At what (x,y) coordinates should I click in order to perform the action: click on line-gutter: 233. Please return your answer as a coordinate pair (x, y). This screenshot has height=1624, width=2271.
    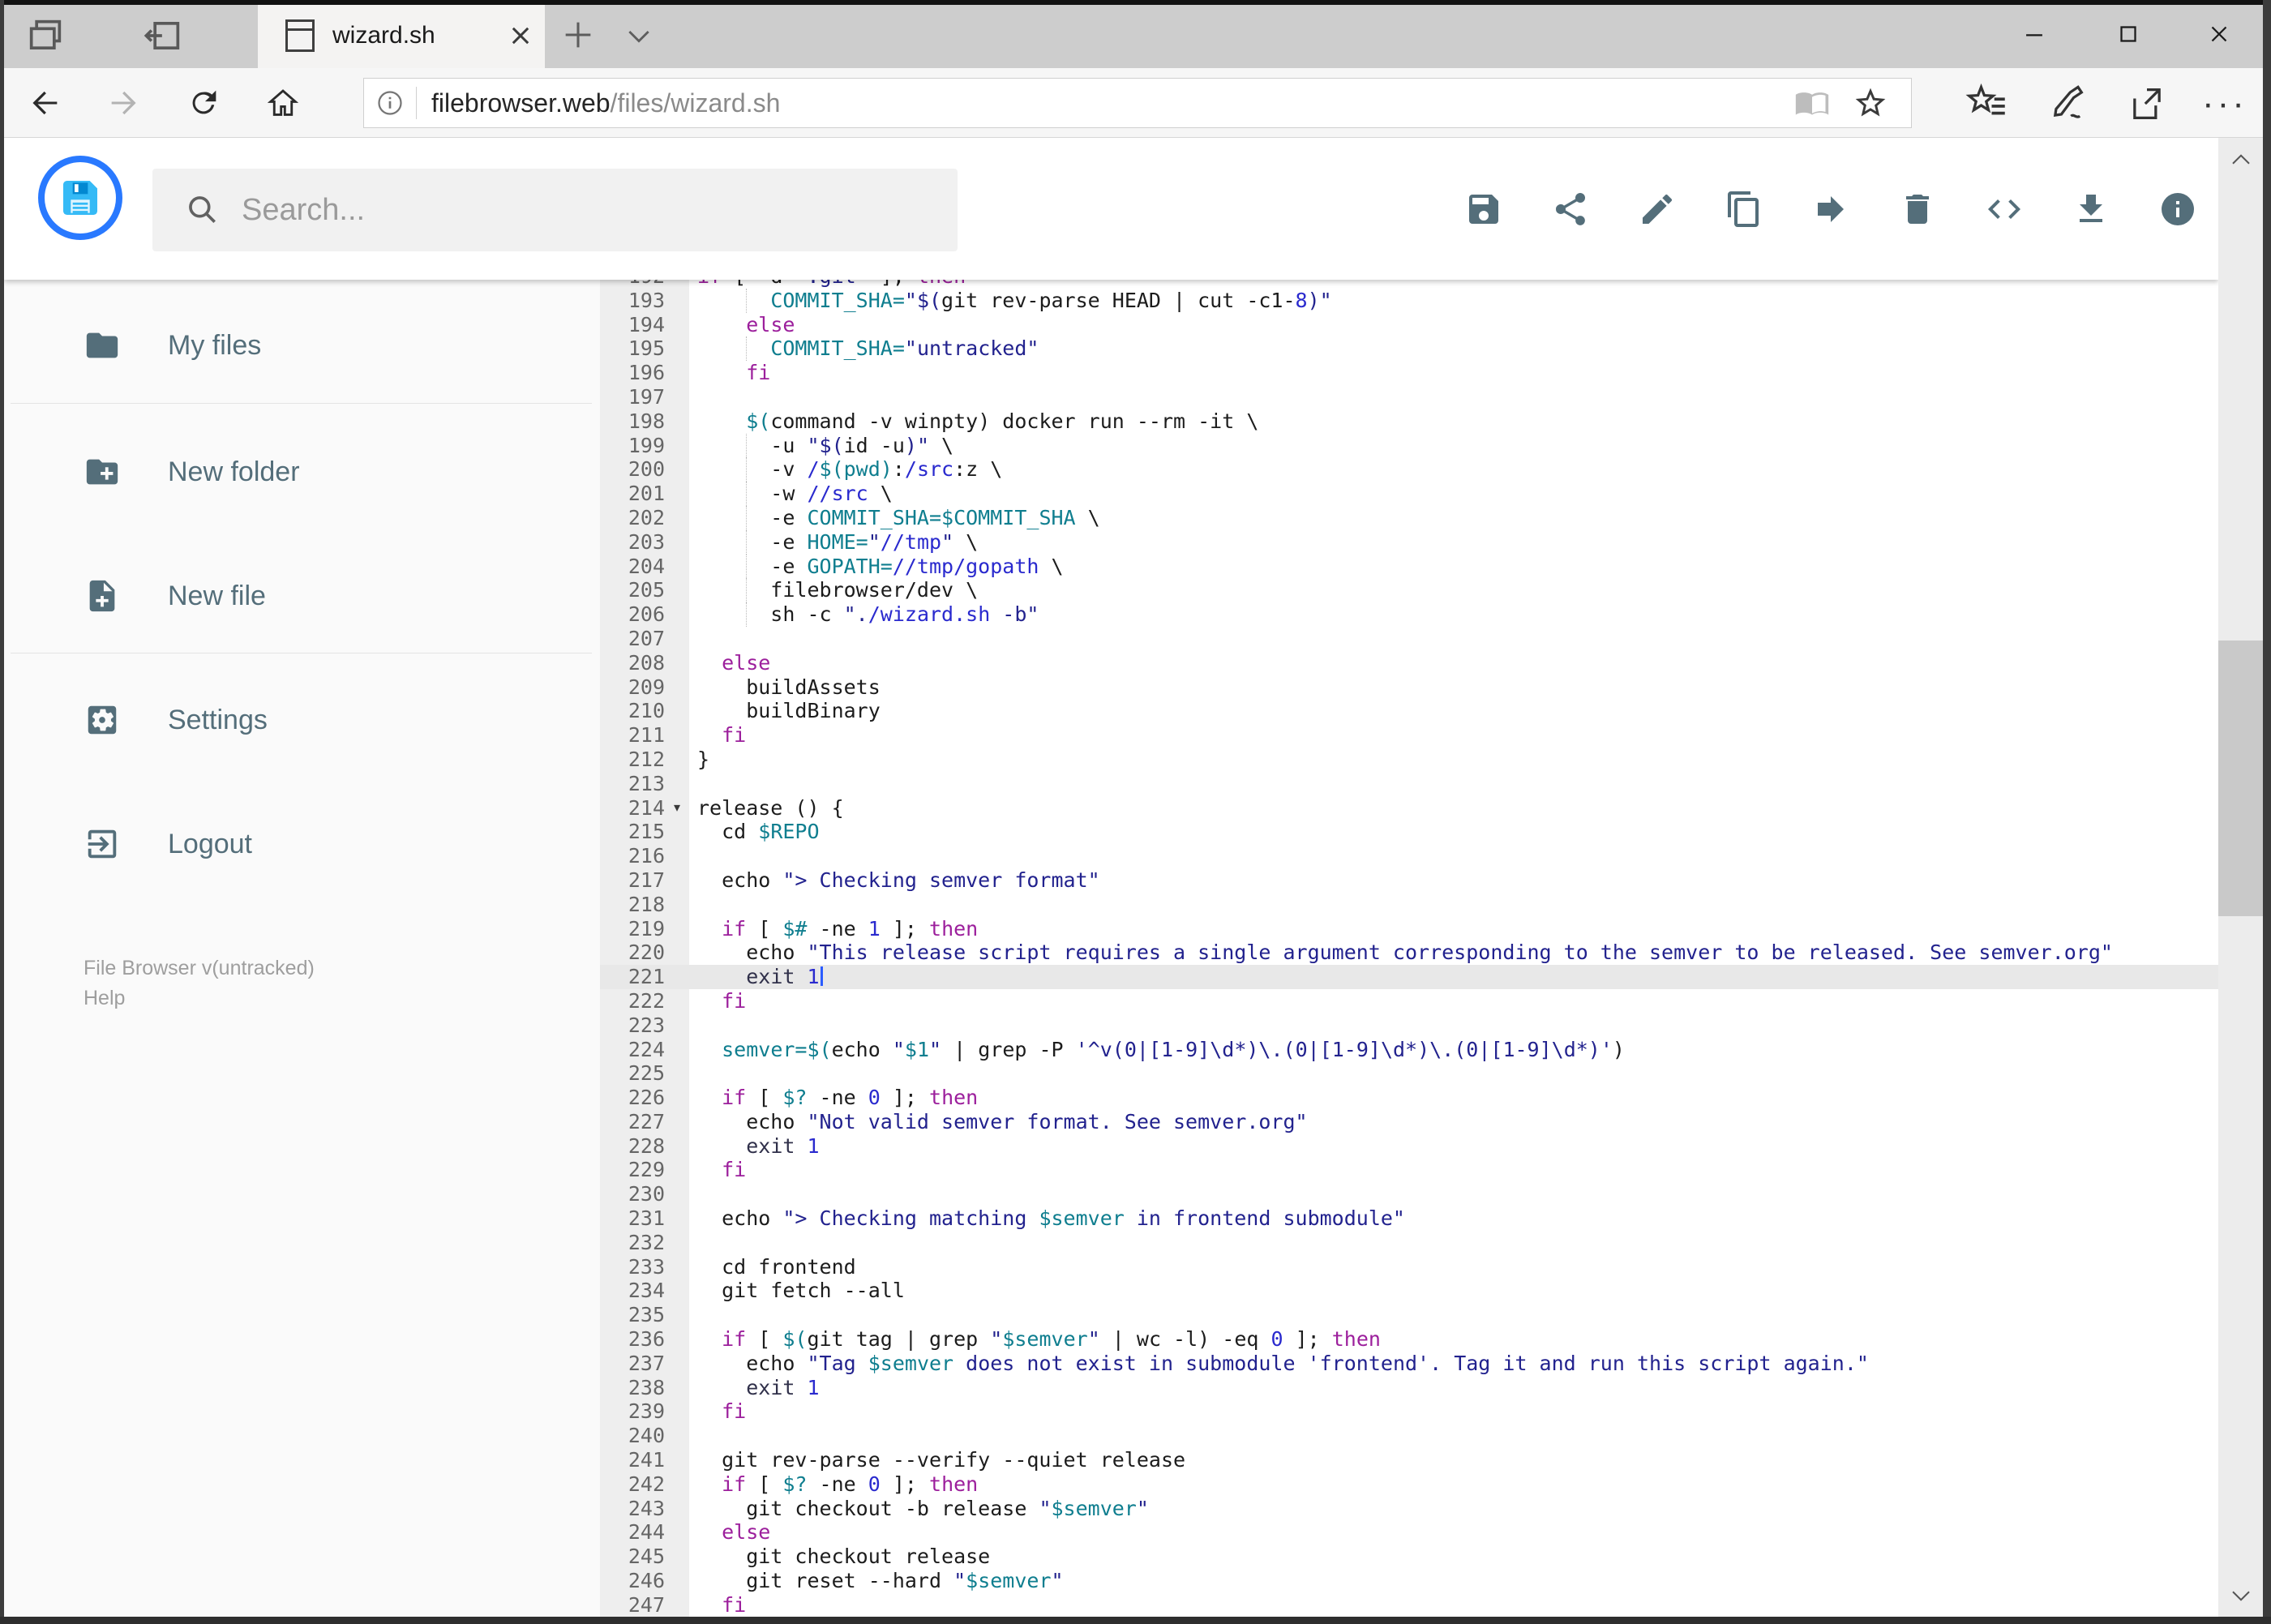
    Looking at the image, I should click on (644, 1267).